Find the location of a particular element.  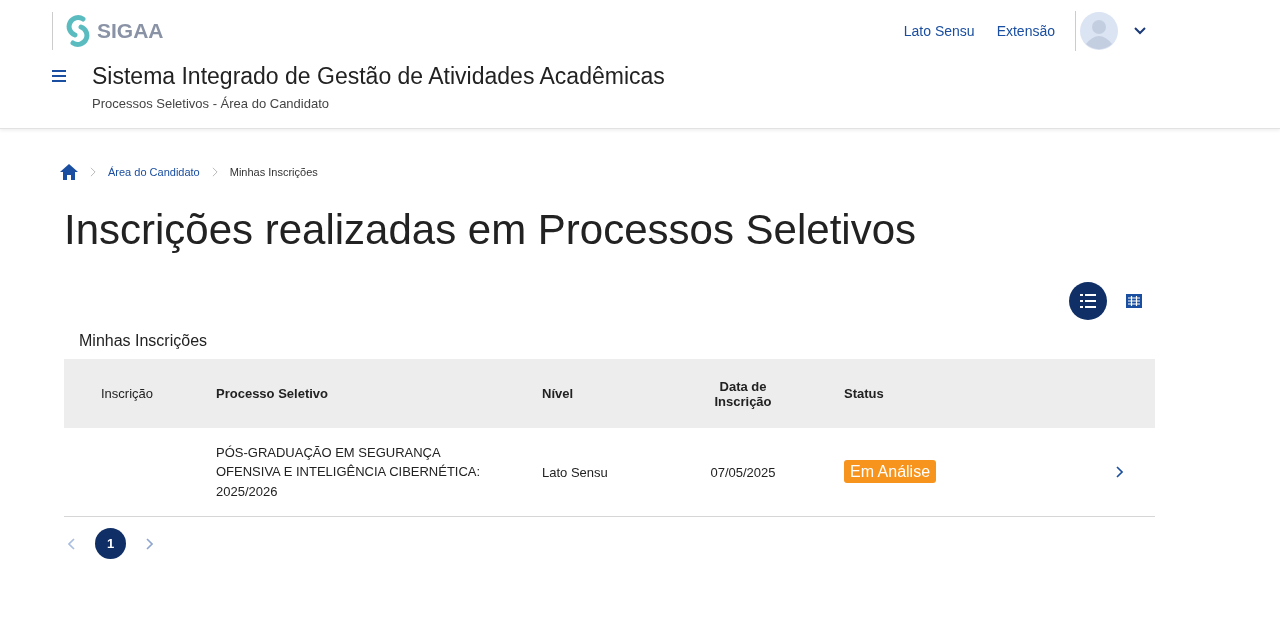

system-title: Sistema Integrado de Gestão de Atividades Acadêmicas is located at coordinates (378, 76).